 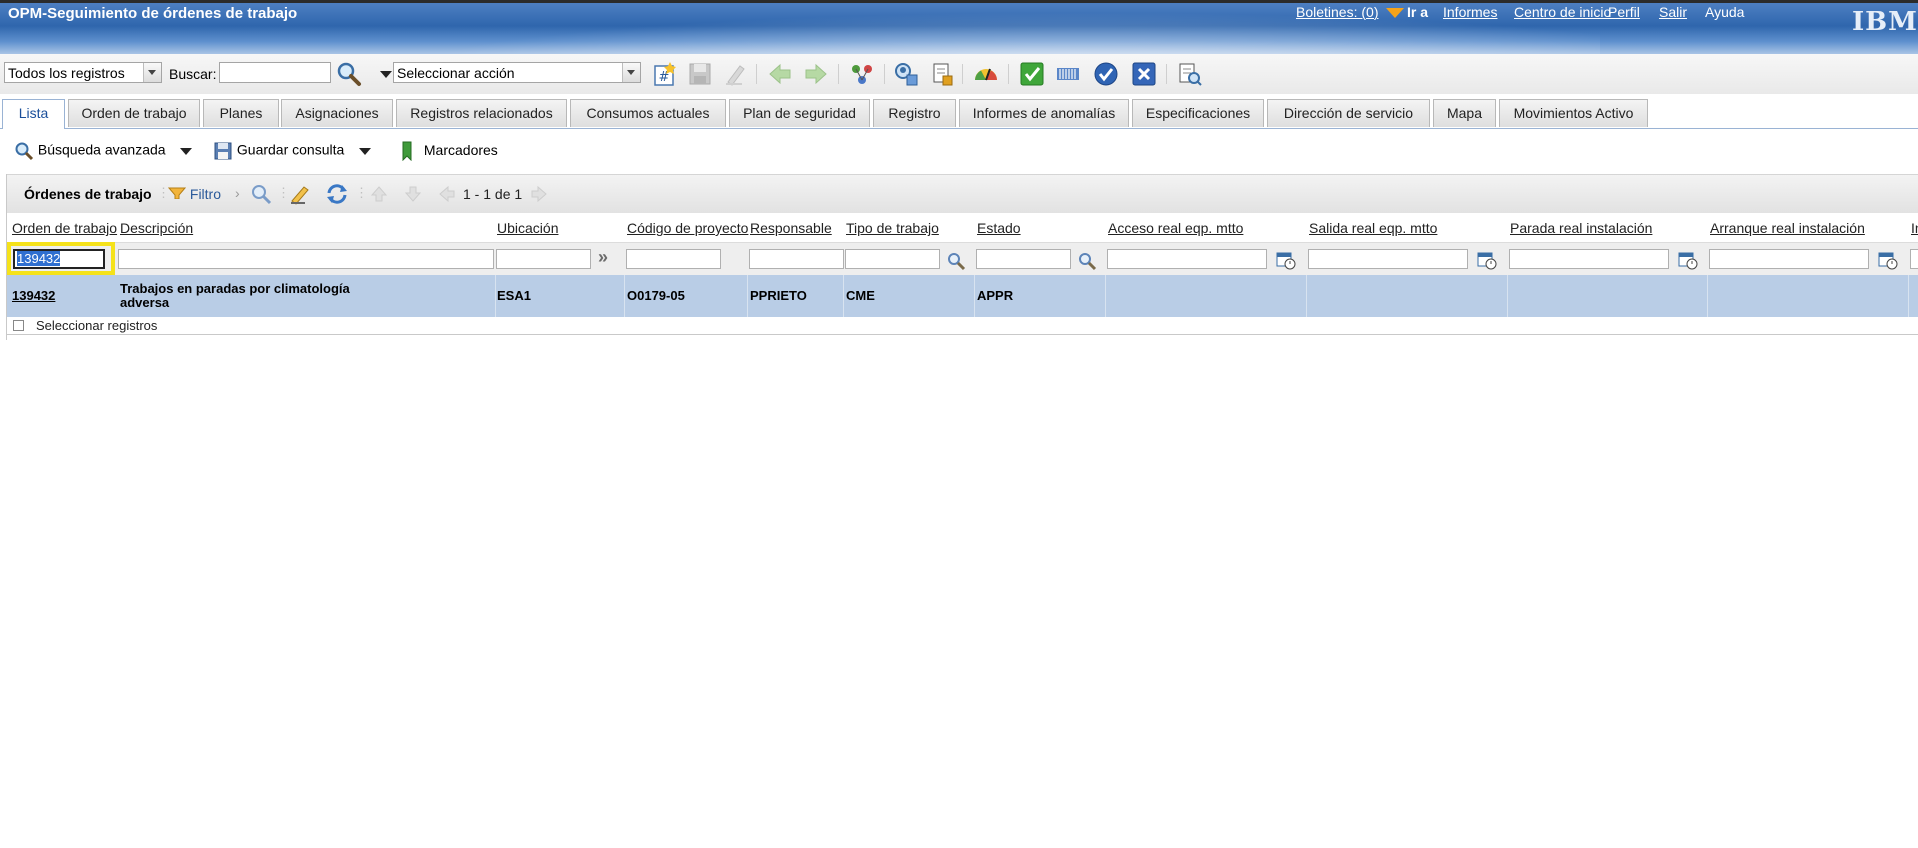 I want to click on previous-page-icon, so click(x=413, y=194).